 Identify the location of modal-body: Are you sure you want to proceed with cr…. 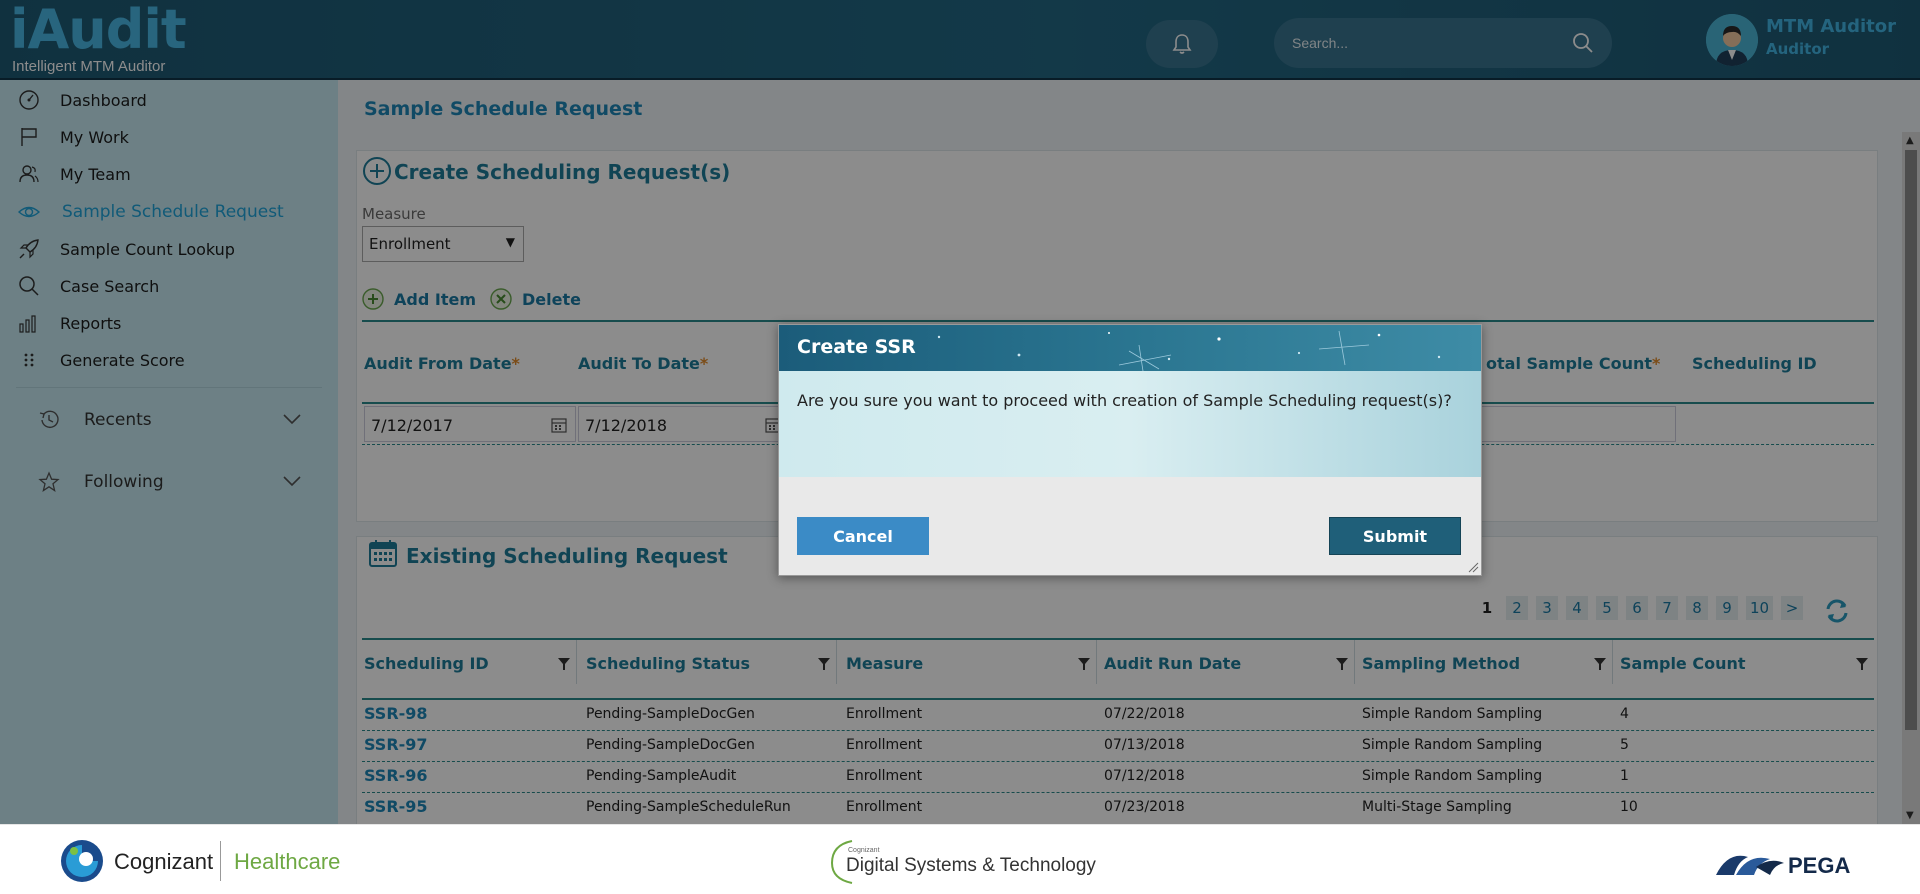
(1130, 424).